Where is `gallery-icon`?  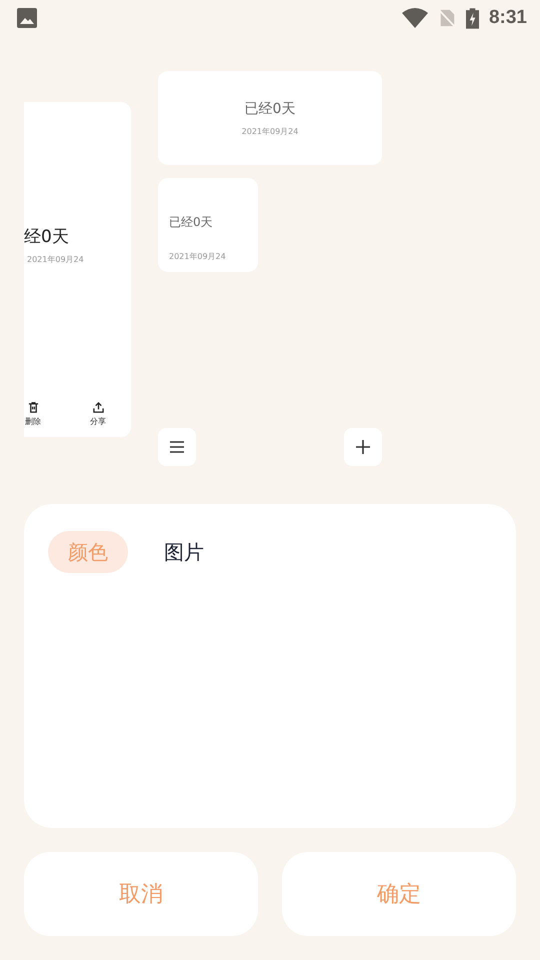 gallery-icon is located at coordinates (27, 18).